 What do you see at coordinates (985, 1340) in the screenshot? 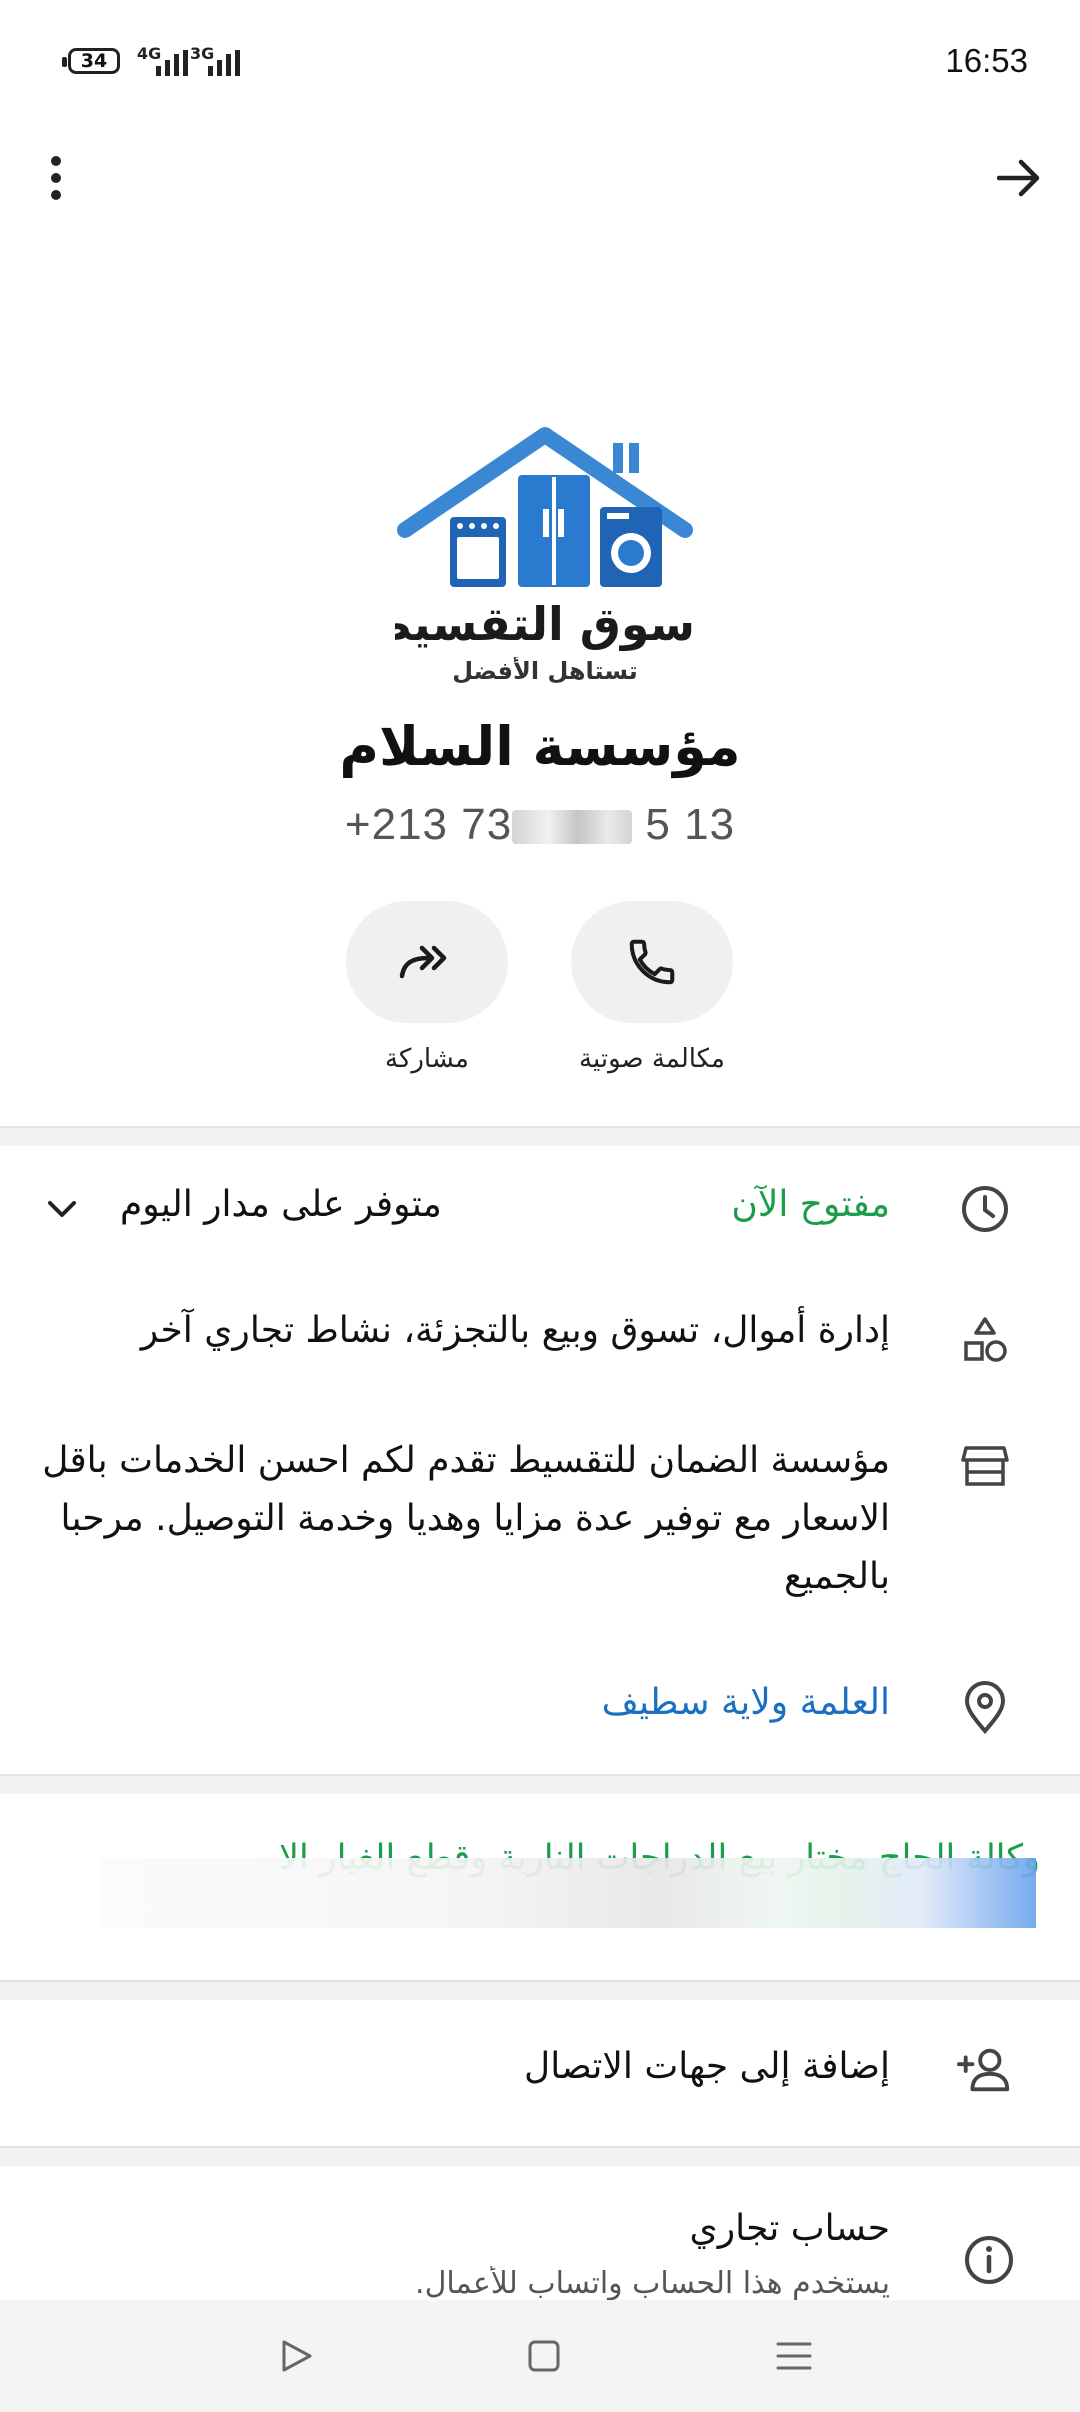
I see `category-icon` at bounding box center [985, 1340].